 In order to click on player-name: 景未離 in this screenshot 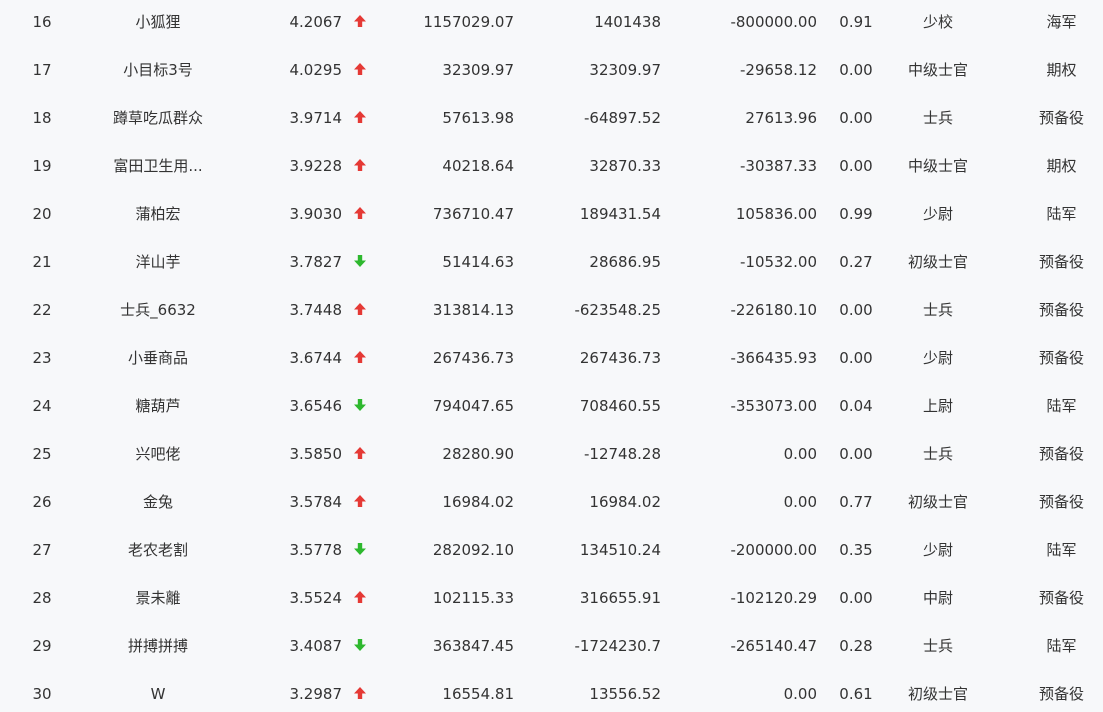, I will do `click(158, 598)`.